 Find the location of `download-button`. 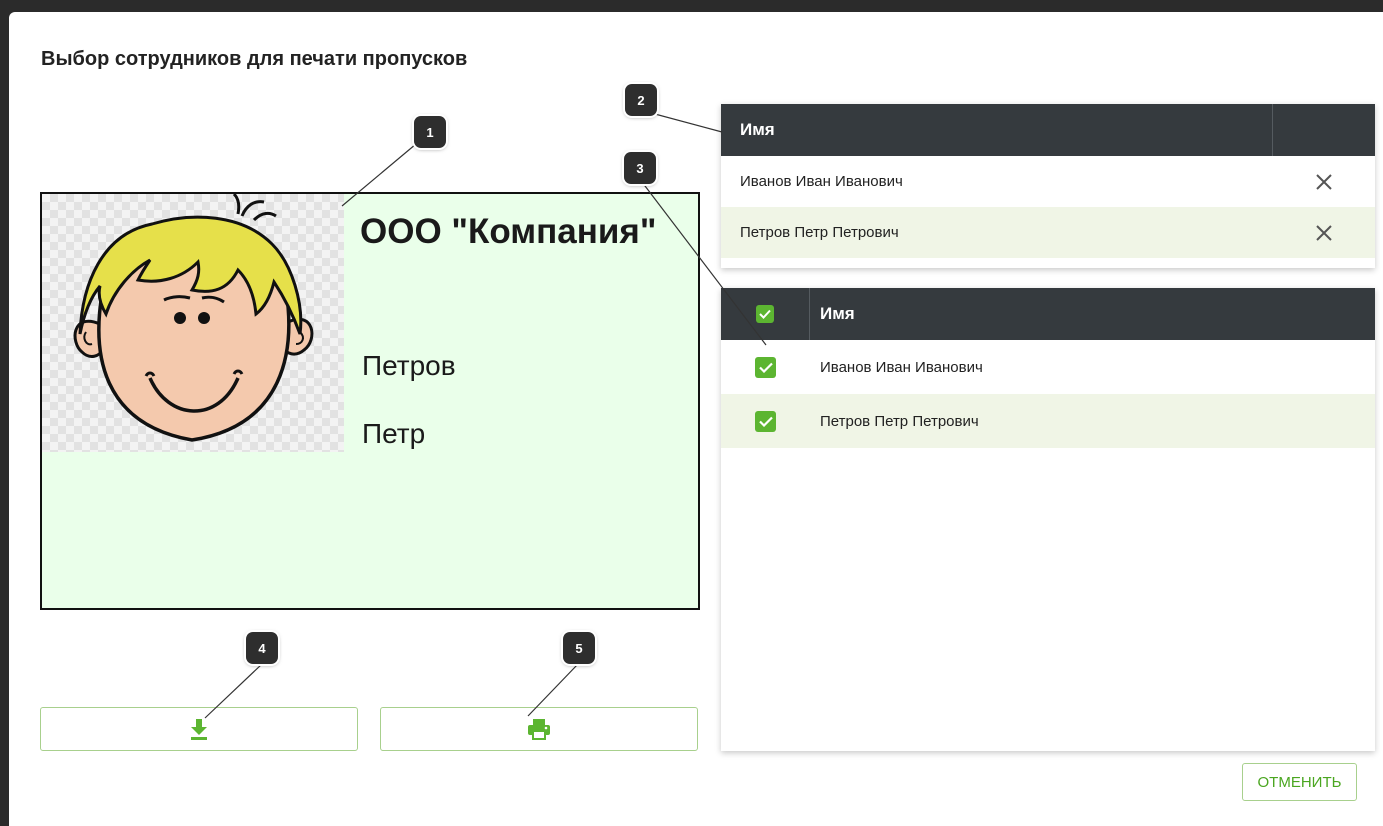

download-button is located at coordinates (199, 729).